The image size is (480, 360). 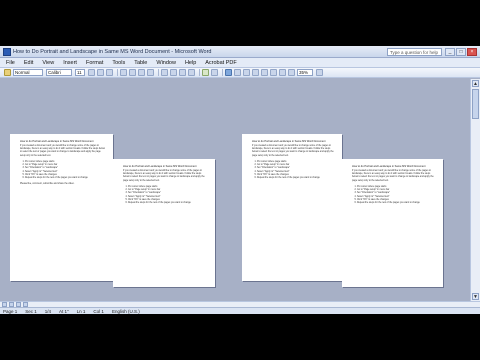 What do you see at coordinates (282, 72) in the screenshot?
I see `insert-table-icon` at bounding box center [282, 72].